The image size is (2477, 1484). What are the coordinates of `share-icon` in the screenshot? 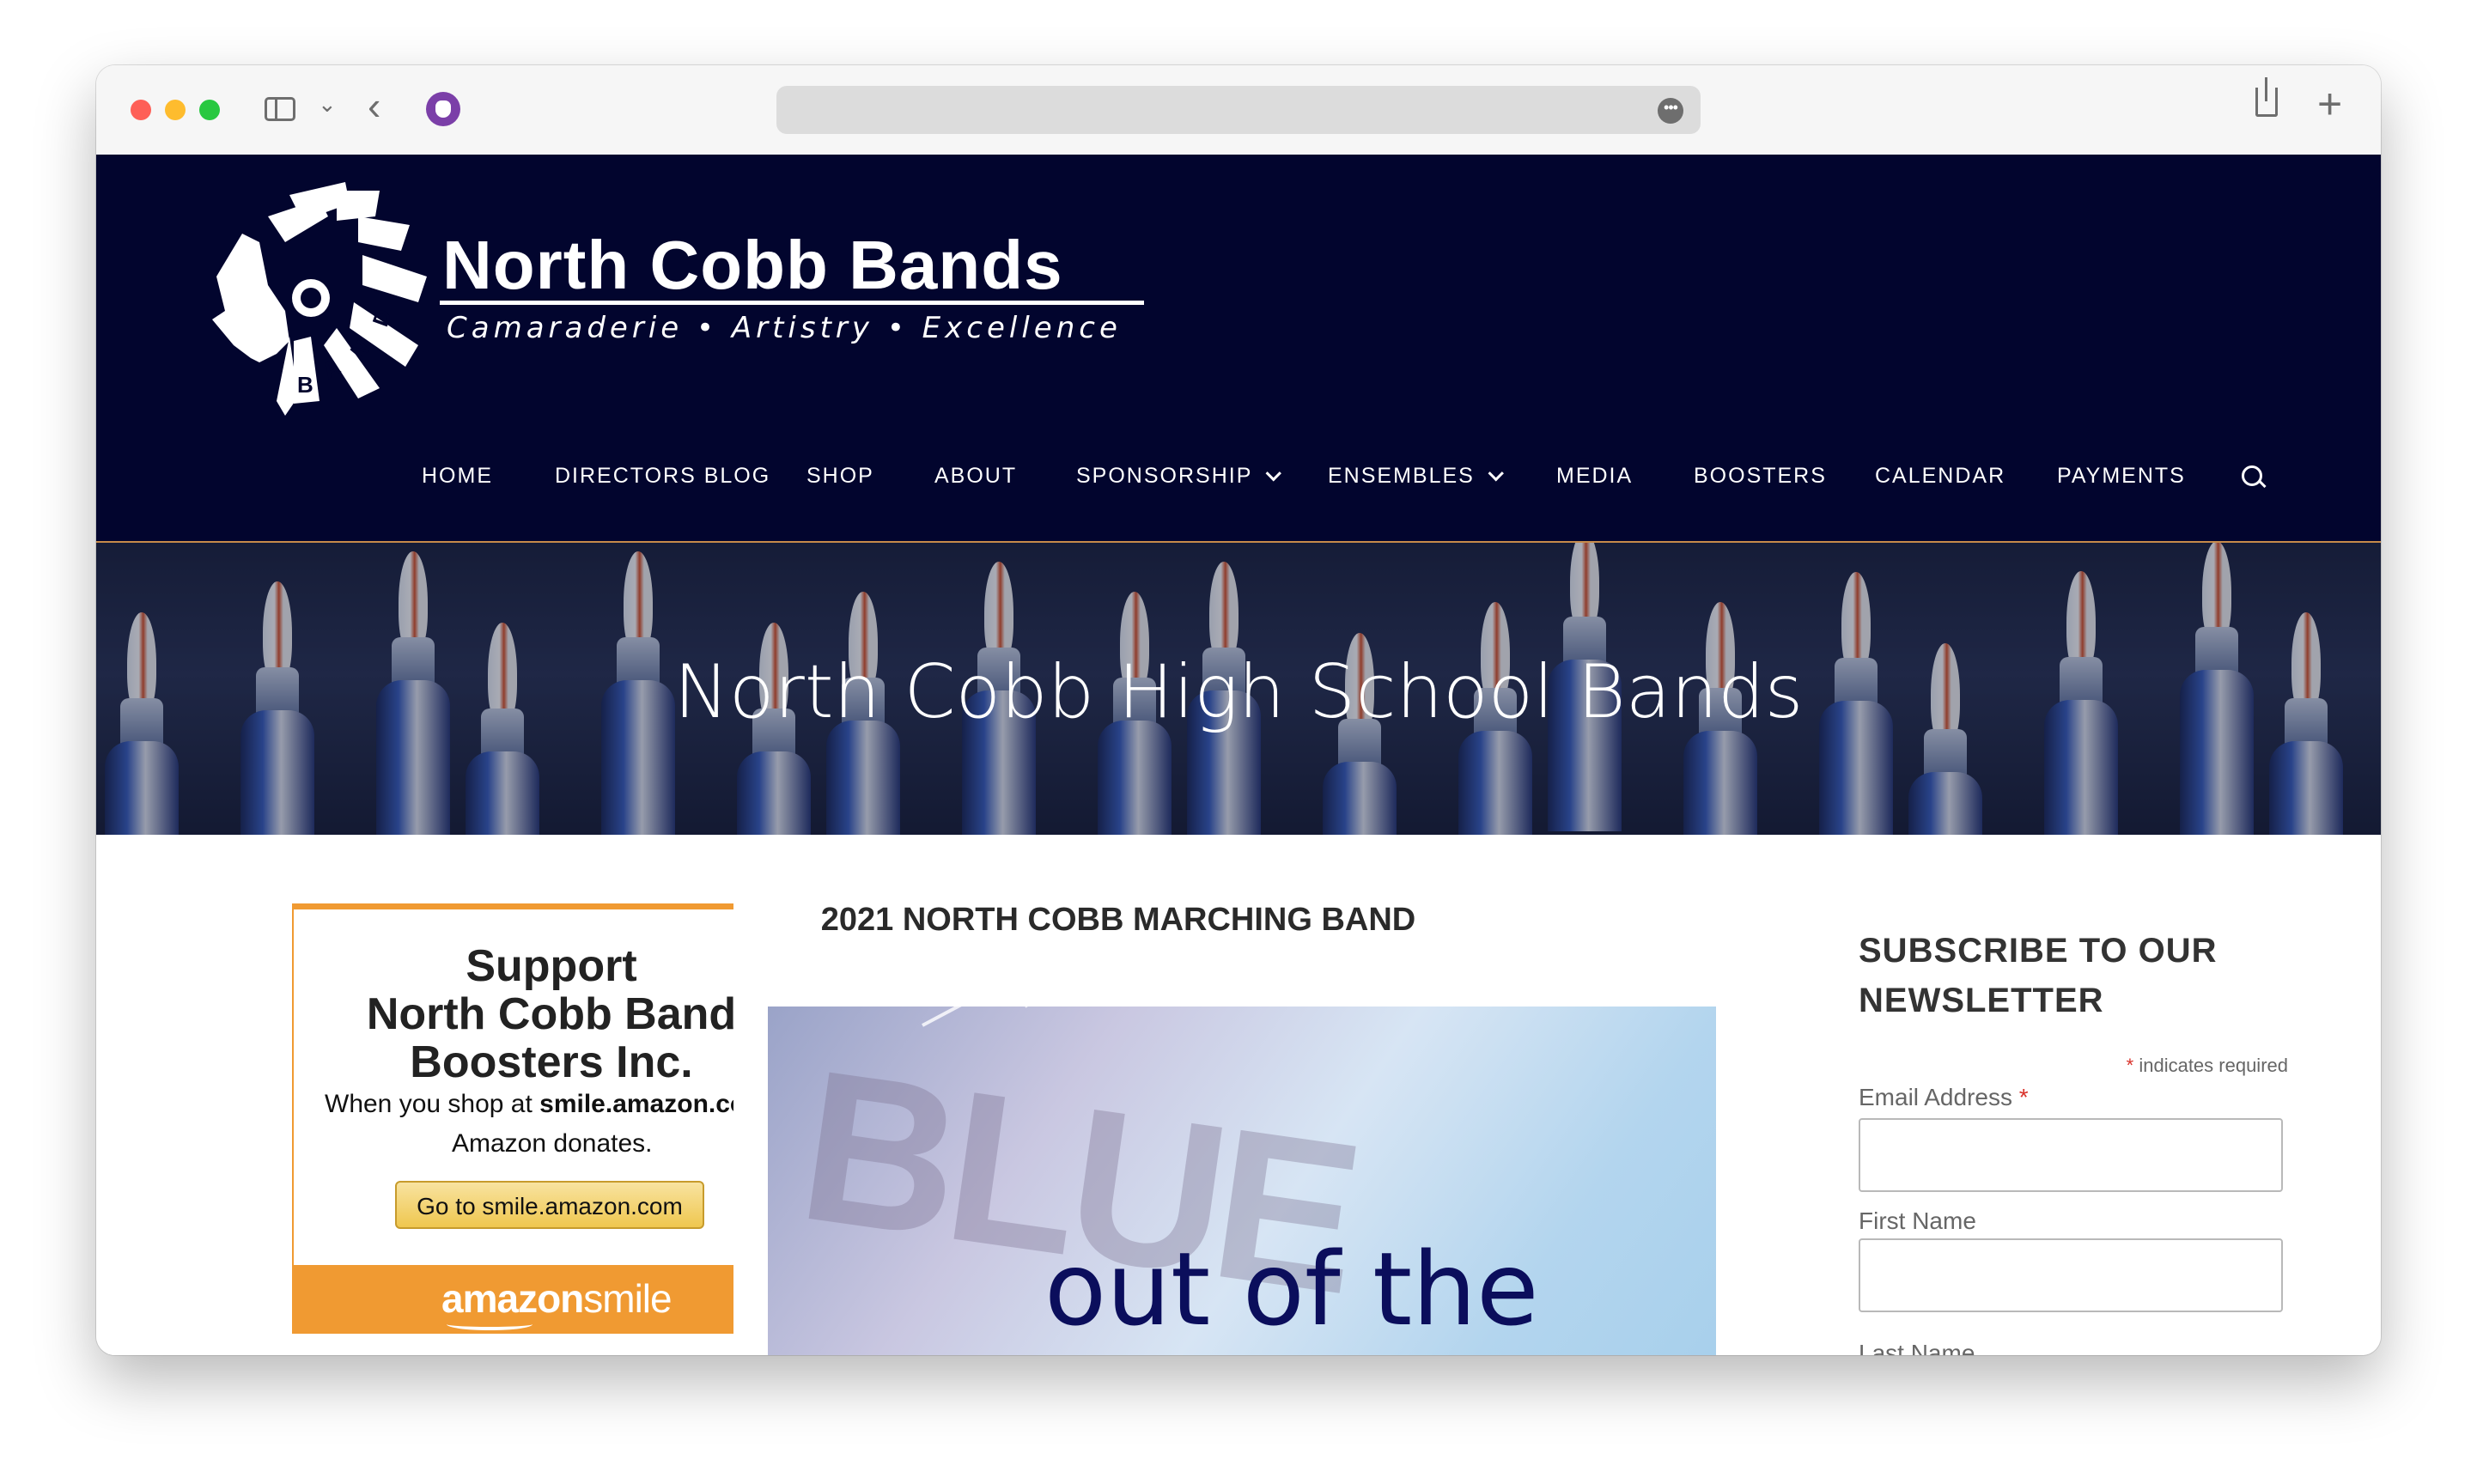 It's located at (2266, 97).